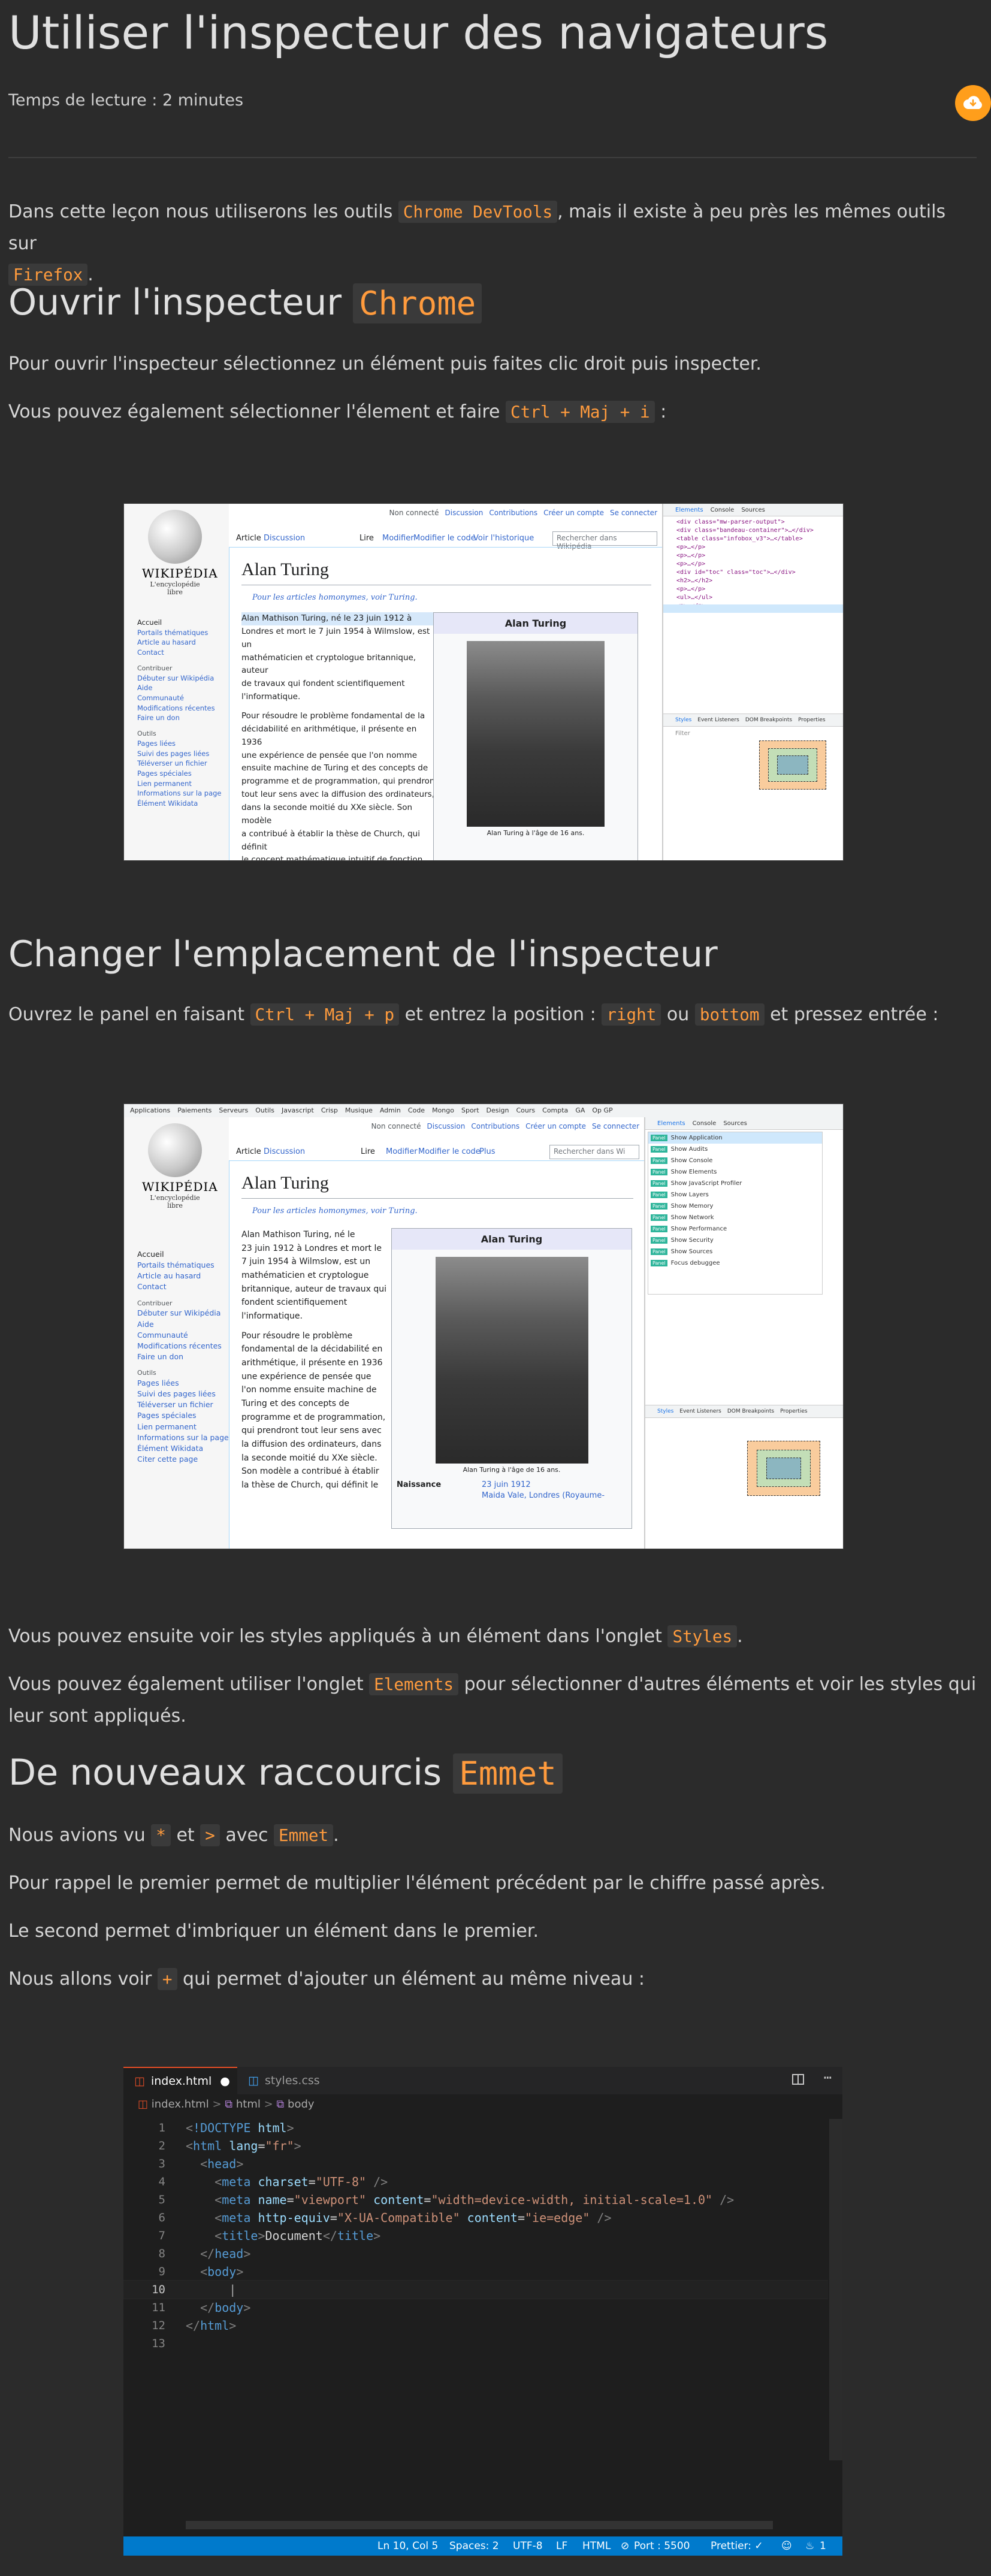 The width and height of the screenshot is (991, 2576). What do you see at coordinates (183, 1437) in the screenshot?
I see `sidebar-link: Informations sur la page` at bounding box center [183, 1437].